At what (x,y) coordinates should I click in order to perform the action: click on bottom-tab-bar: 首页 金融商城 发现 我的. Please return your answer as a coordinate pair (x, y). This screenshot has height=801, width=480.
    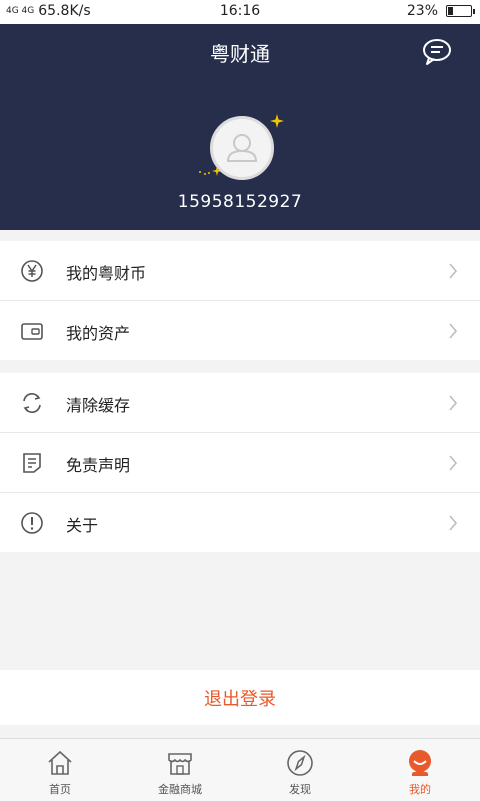
    Looking at the image, I should click on (240, 769).